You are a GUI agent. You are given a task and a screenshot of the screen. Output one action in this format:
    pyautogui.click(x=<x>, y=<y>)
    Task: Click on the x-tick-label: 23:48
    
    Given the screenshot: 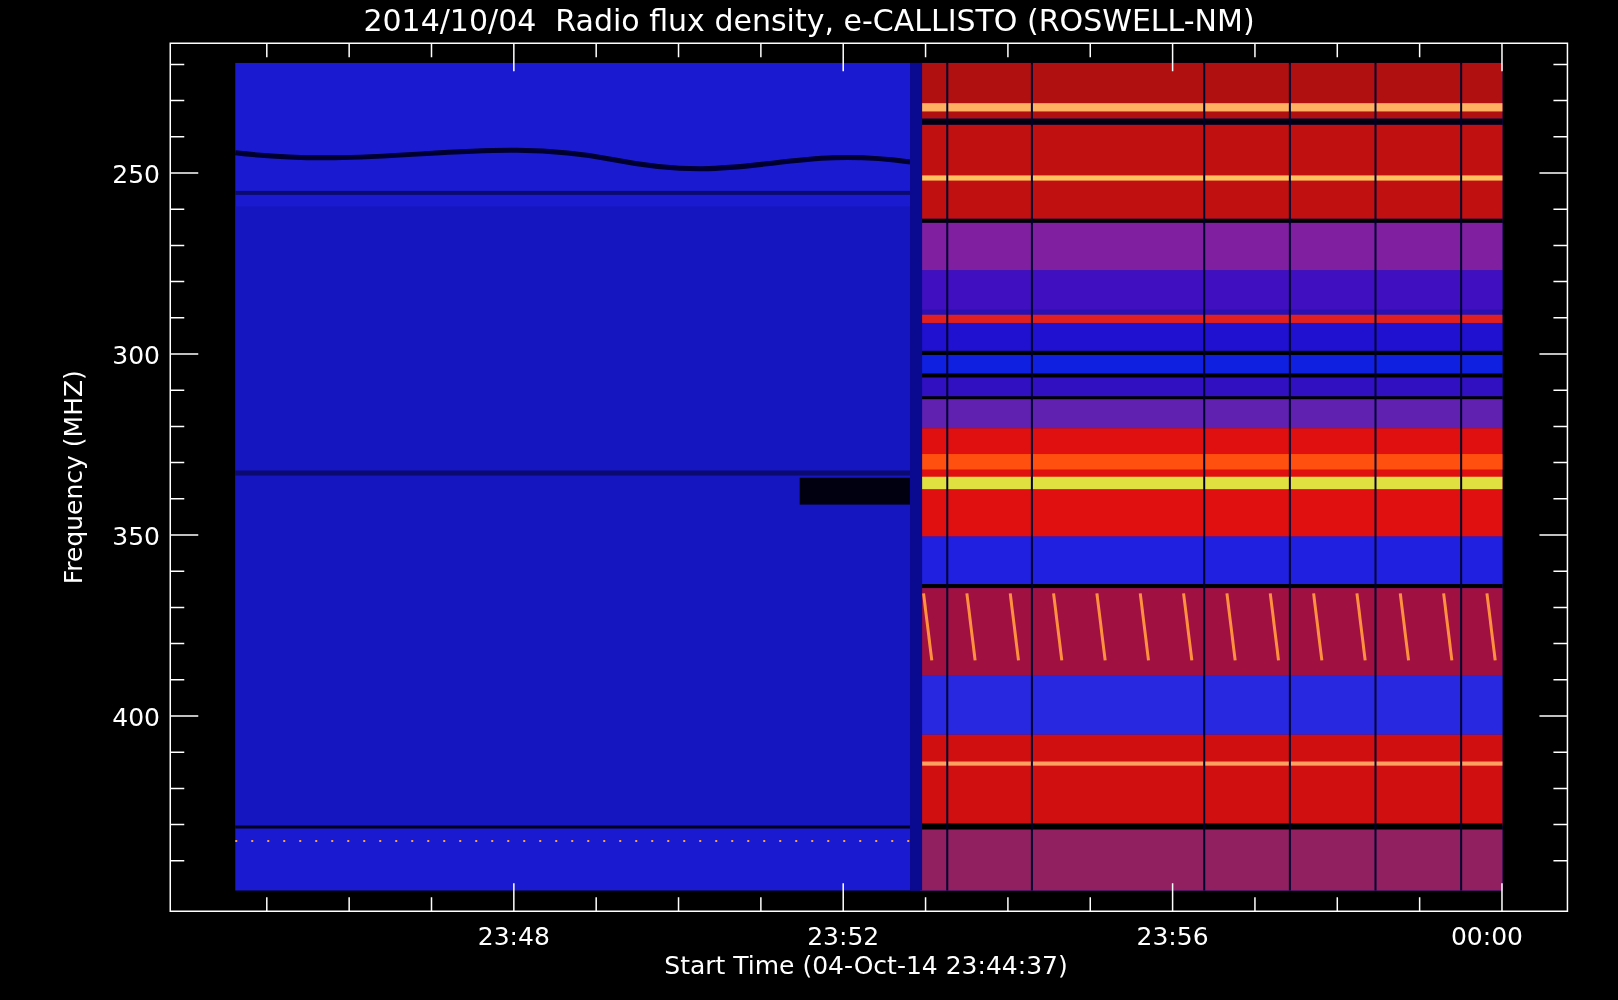 What is the action you would take?
    pyautogui.click(x=513, y=936)
    